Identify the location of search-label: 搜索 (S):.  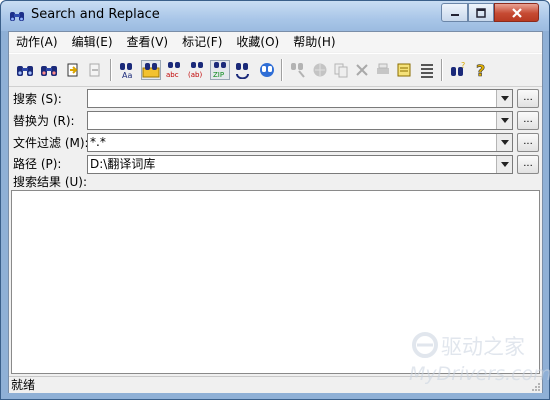
(37, 99).